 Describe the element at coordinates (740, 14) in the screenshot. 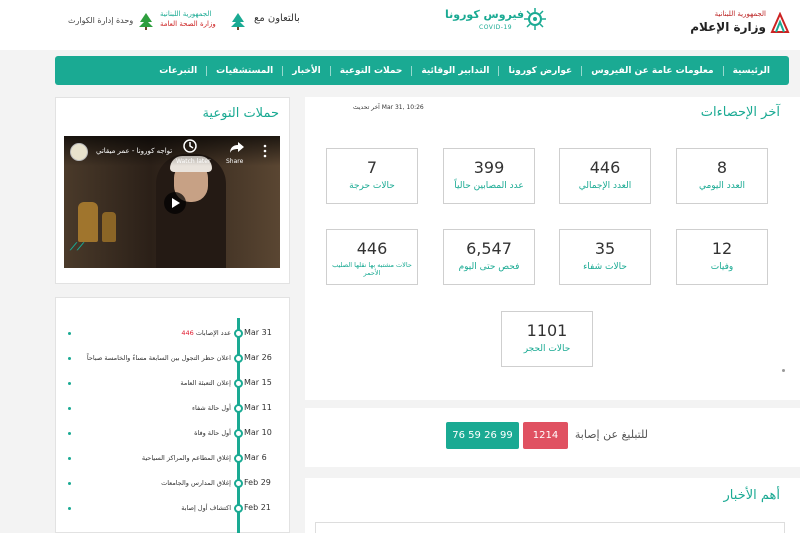

I see `ministry-line1: الجمهورية اللبنانية` at that location.